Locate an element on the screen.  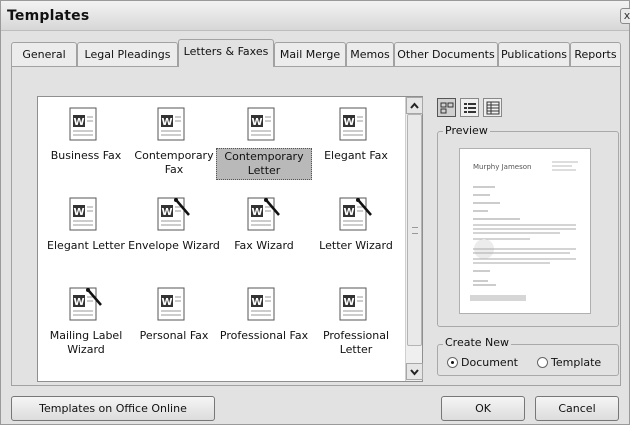
template-item-envelope-wizard: W Envelope Wizard is located at coordinates (174, 225).